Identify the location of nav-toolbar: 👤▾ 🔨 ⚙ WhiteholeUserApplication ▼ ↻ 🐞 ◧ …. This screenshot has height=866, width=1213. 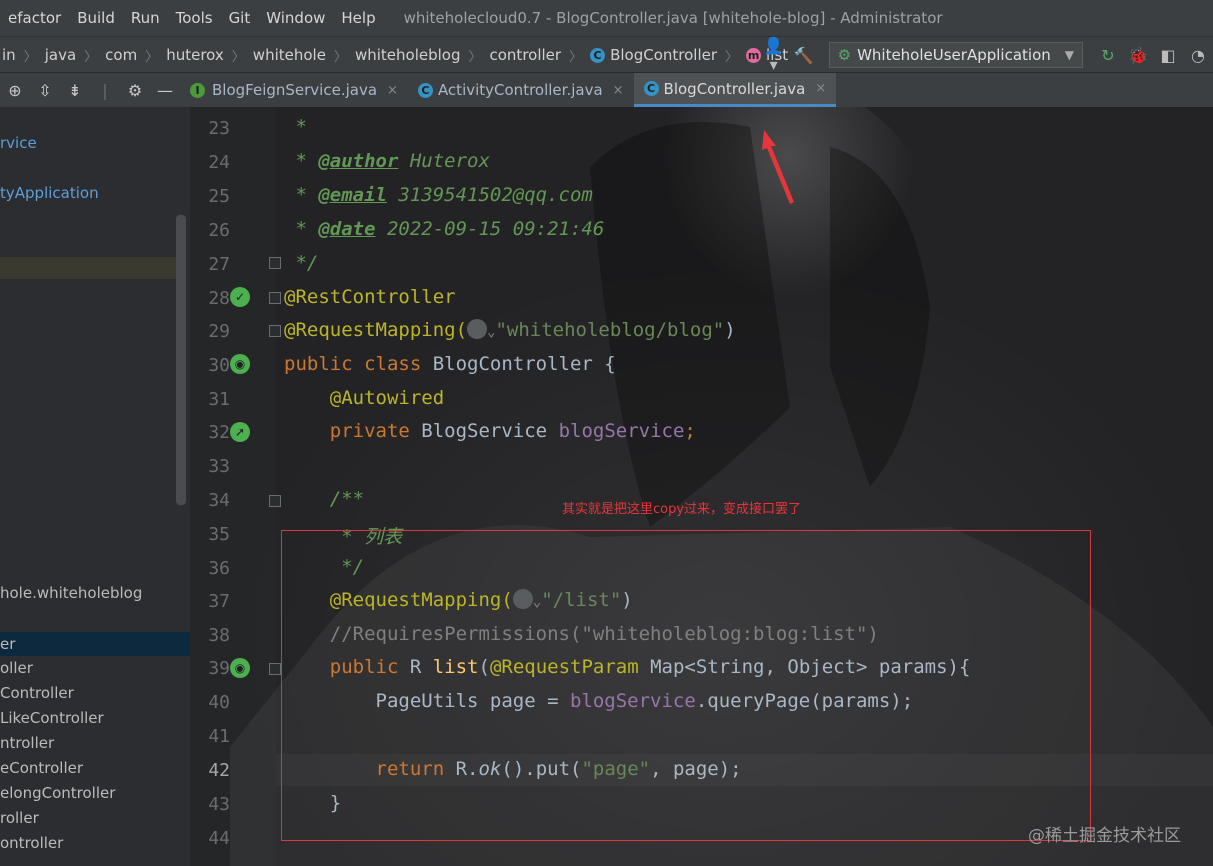
(986, 55).